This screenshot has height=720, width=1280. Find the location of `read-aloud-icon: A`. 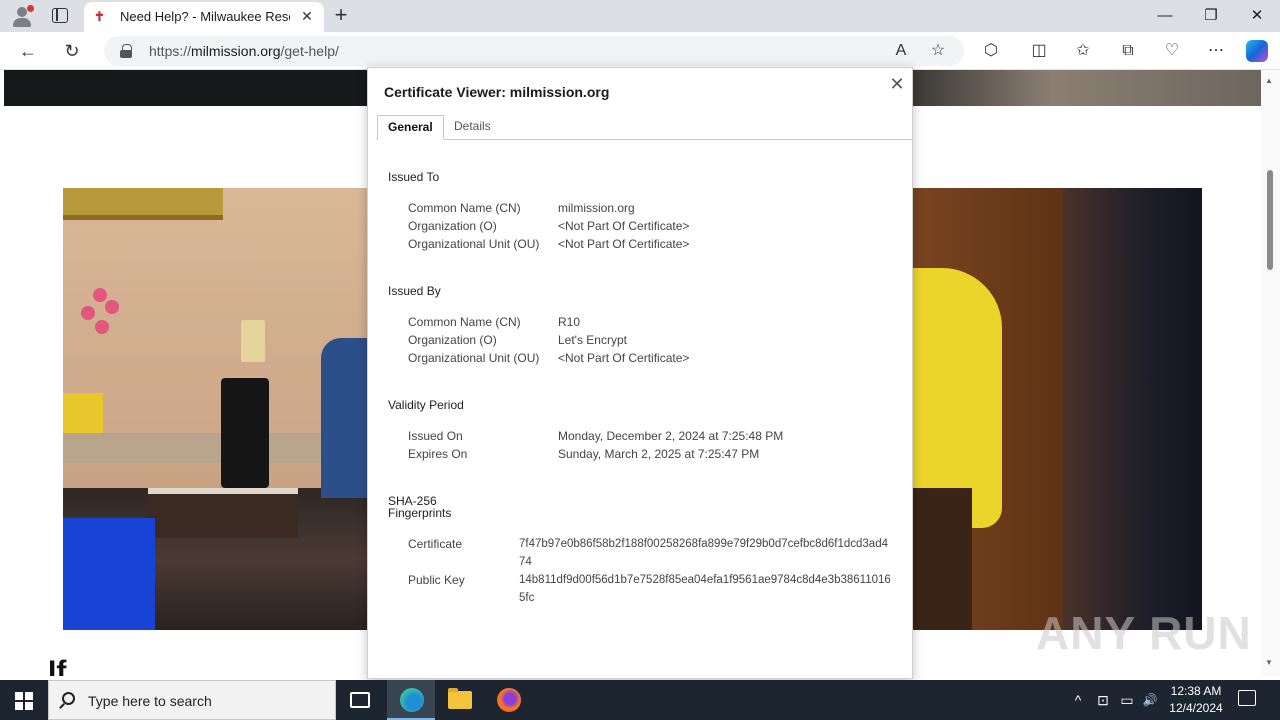

read-aloud-icon: A is located at coordinates (901, 51).